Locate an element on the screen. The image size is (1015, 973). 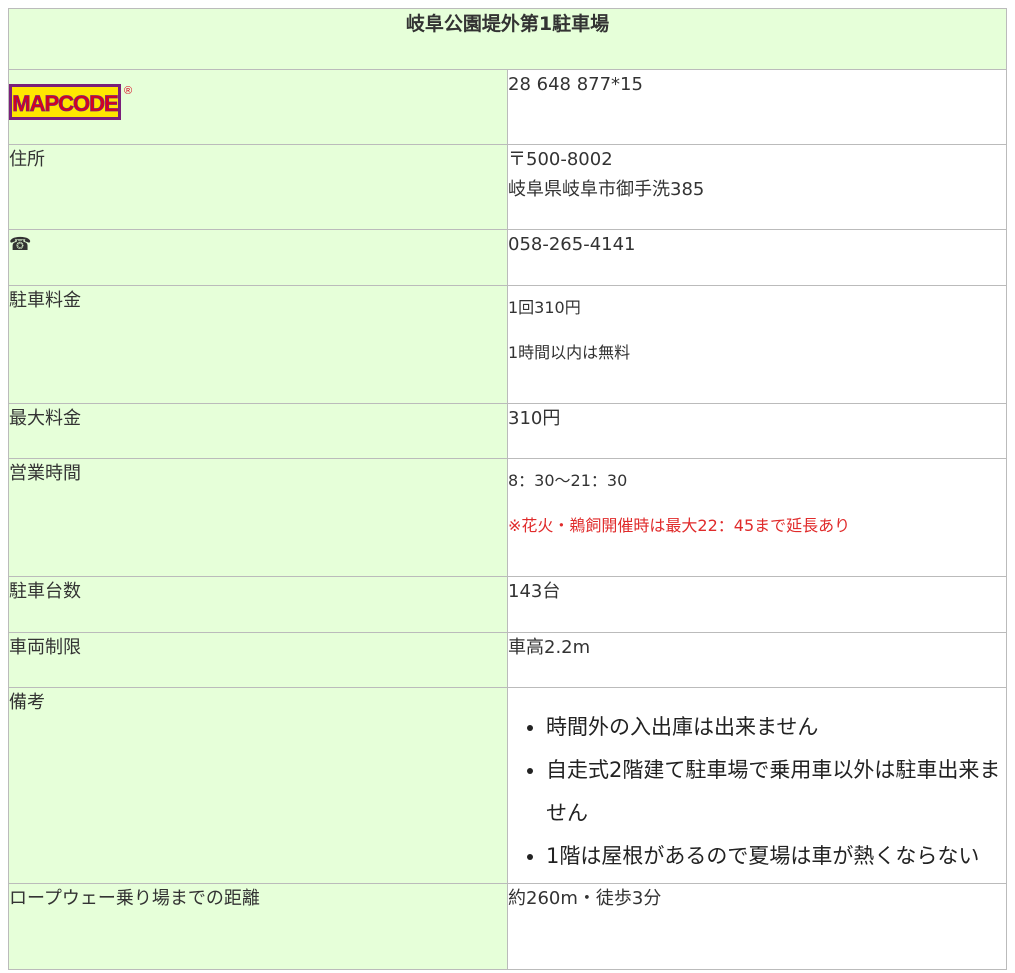
phone-row: ☎ 058-265-4141 is located at coordinates (507, 257).